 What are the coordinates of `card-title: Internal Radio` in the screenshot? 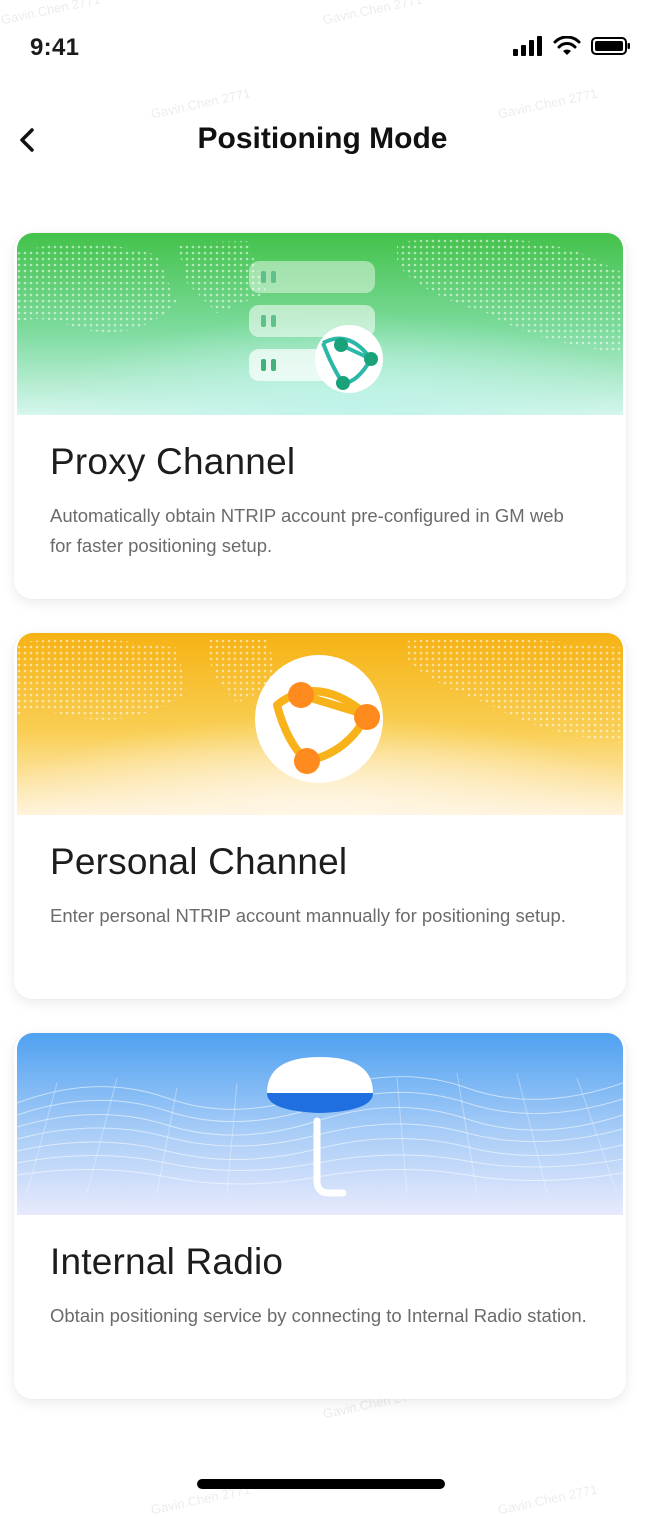 It's located at (167, 1261).